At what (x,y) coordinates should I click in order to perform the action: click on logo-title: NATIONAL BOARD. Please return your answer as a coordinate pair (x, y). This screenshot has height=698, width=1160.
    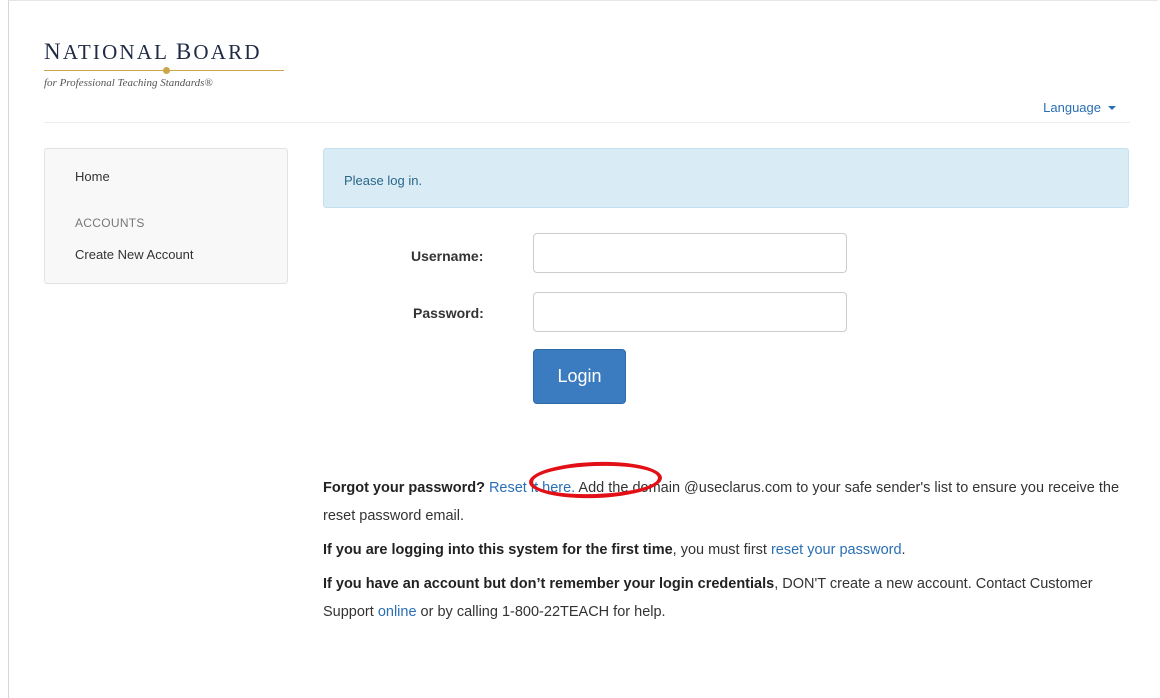
    Looking at the image, I should click on (174, 52).